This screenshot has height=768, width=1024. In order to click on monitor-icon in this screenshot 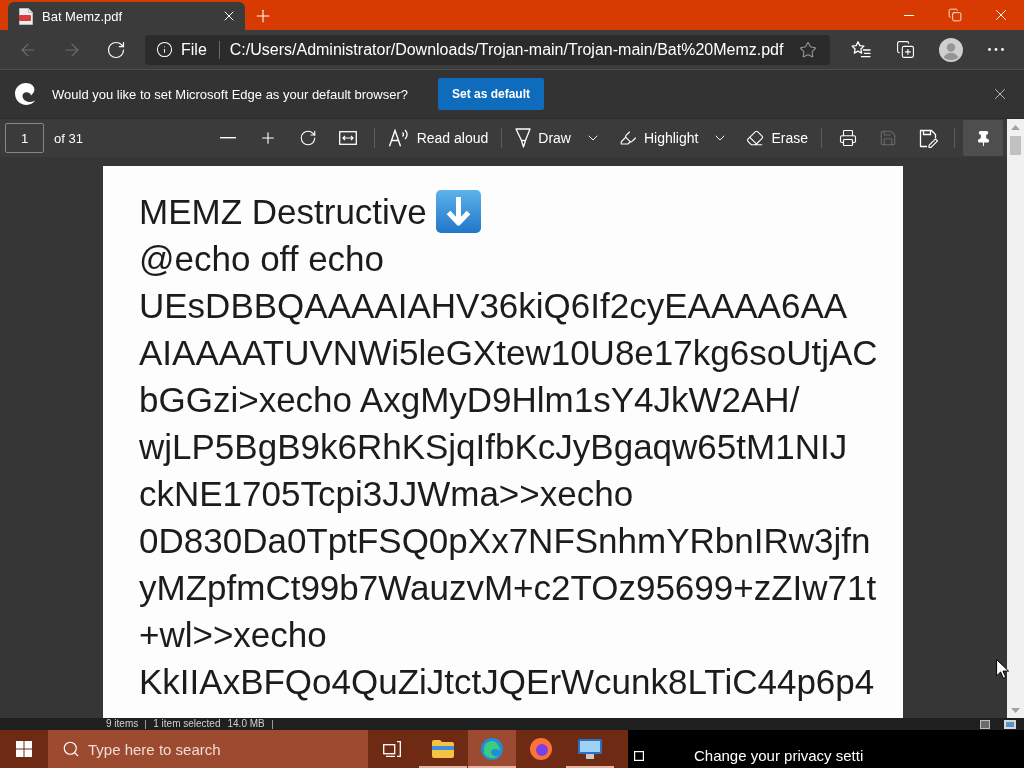, I will do `click(590, 749)`.